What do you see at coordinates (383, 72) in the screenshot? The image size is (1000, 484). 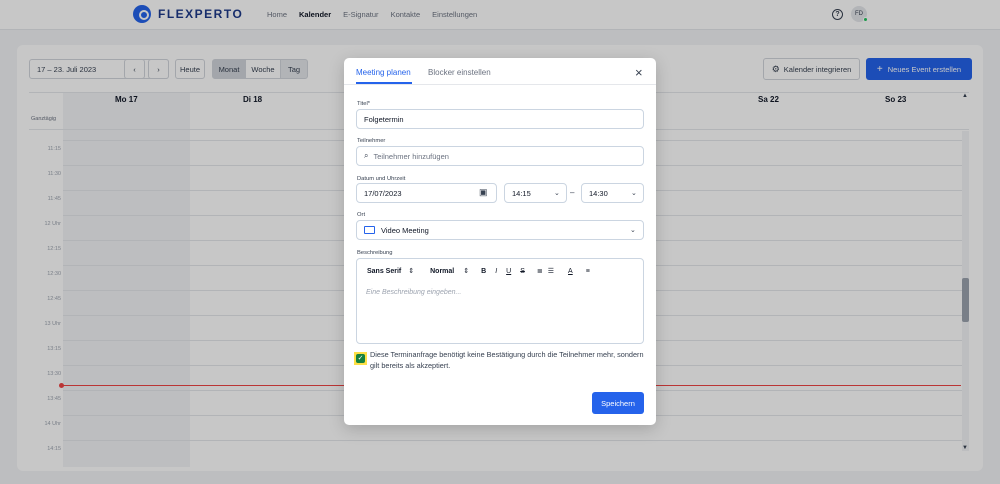 I see `tab-meeting-planen: Meeting planen` at bounding box center [383, 72].